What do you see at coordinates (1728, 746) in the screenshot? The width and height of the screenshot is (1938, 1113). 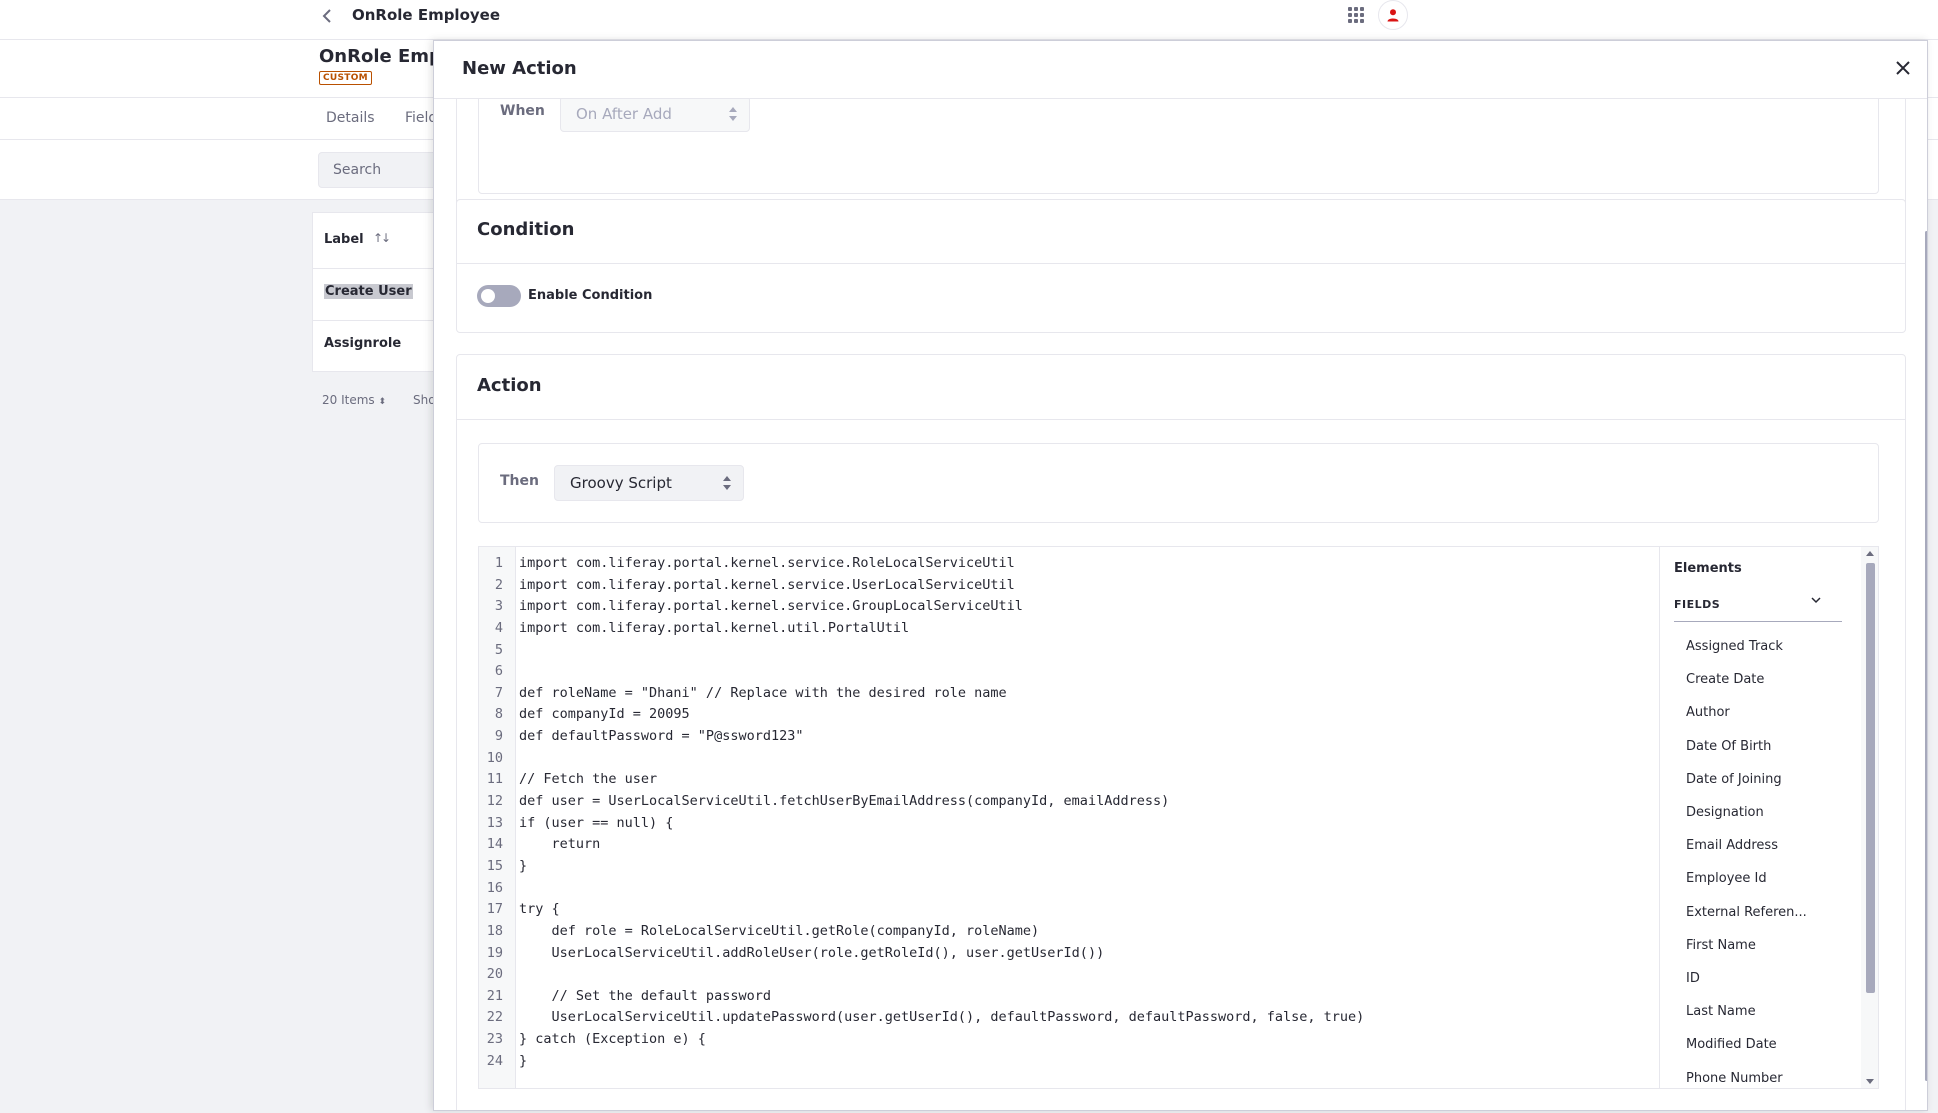 I see `element-field-item: Date Of Birth` at bounding box center [1728, 746].